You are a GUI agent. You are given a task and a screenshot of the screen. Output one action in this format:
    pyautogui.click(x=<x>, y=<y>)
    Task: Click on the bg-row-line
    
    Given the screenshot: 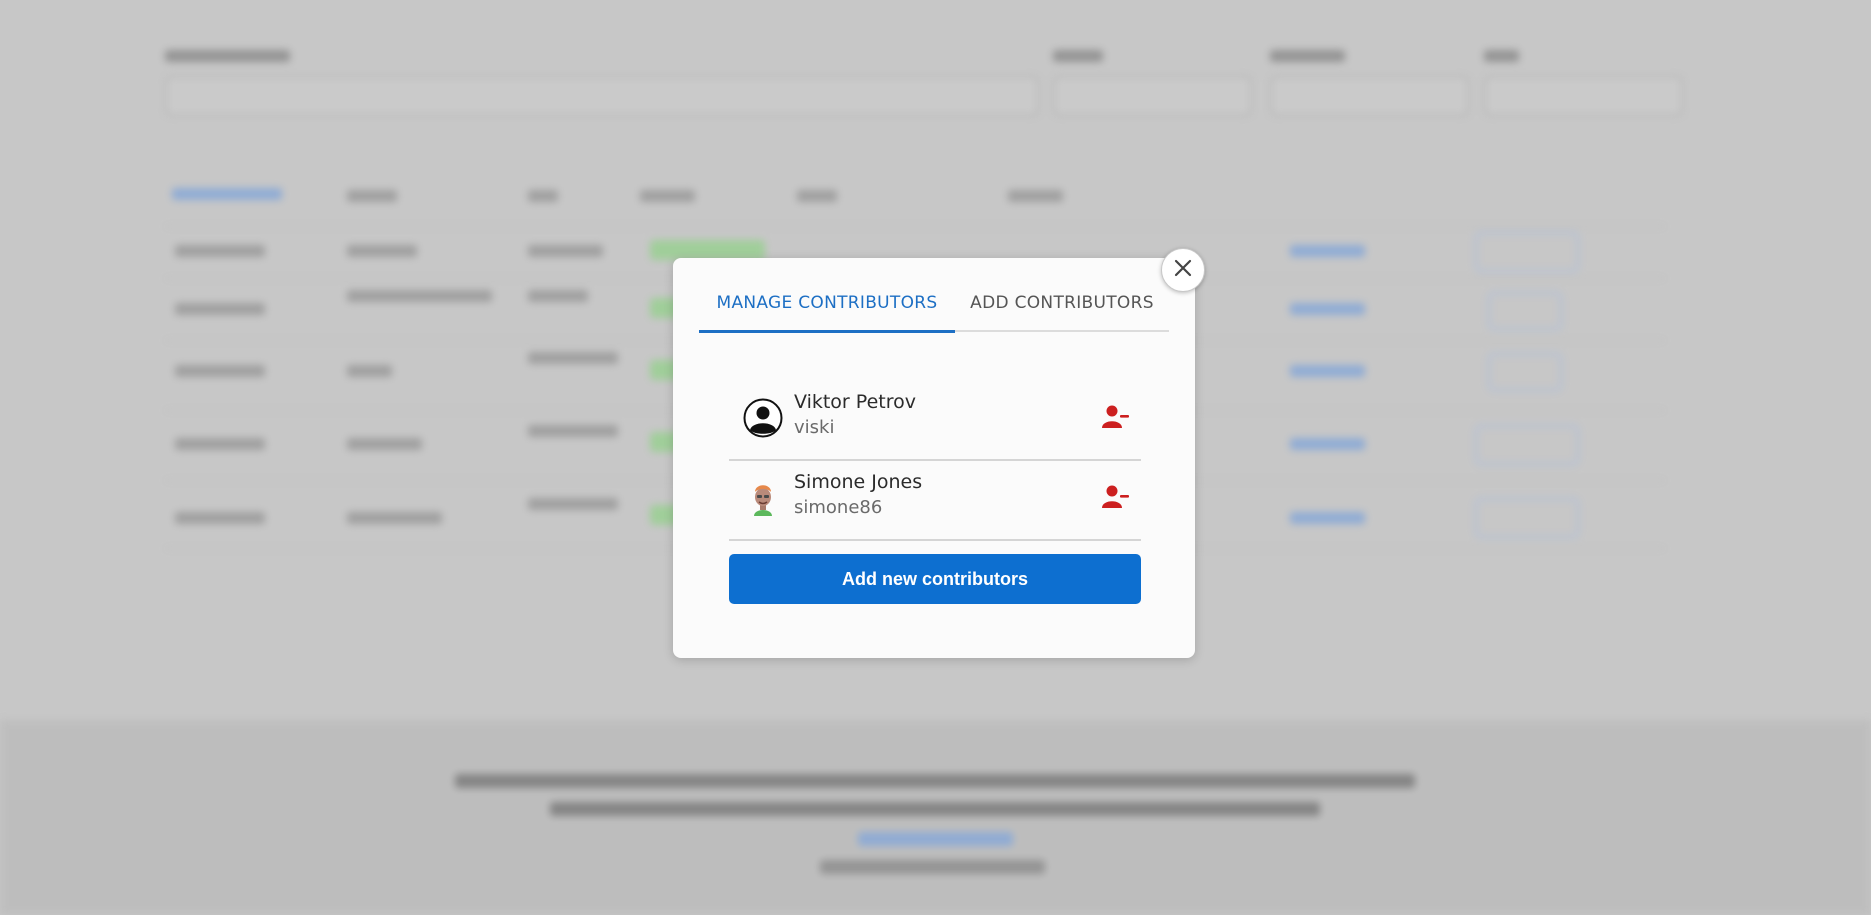 What is the action you would take?
    pyautogui.click(x=915, y=226)
    